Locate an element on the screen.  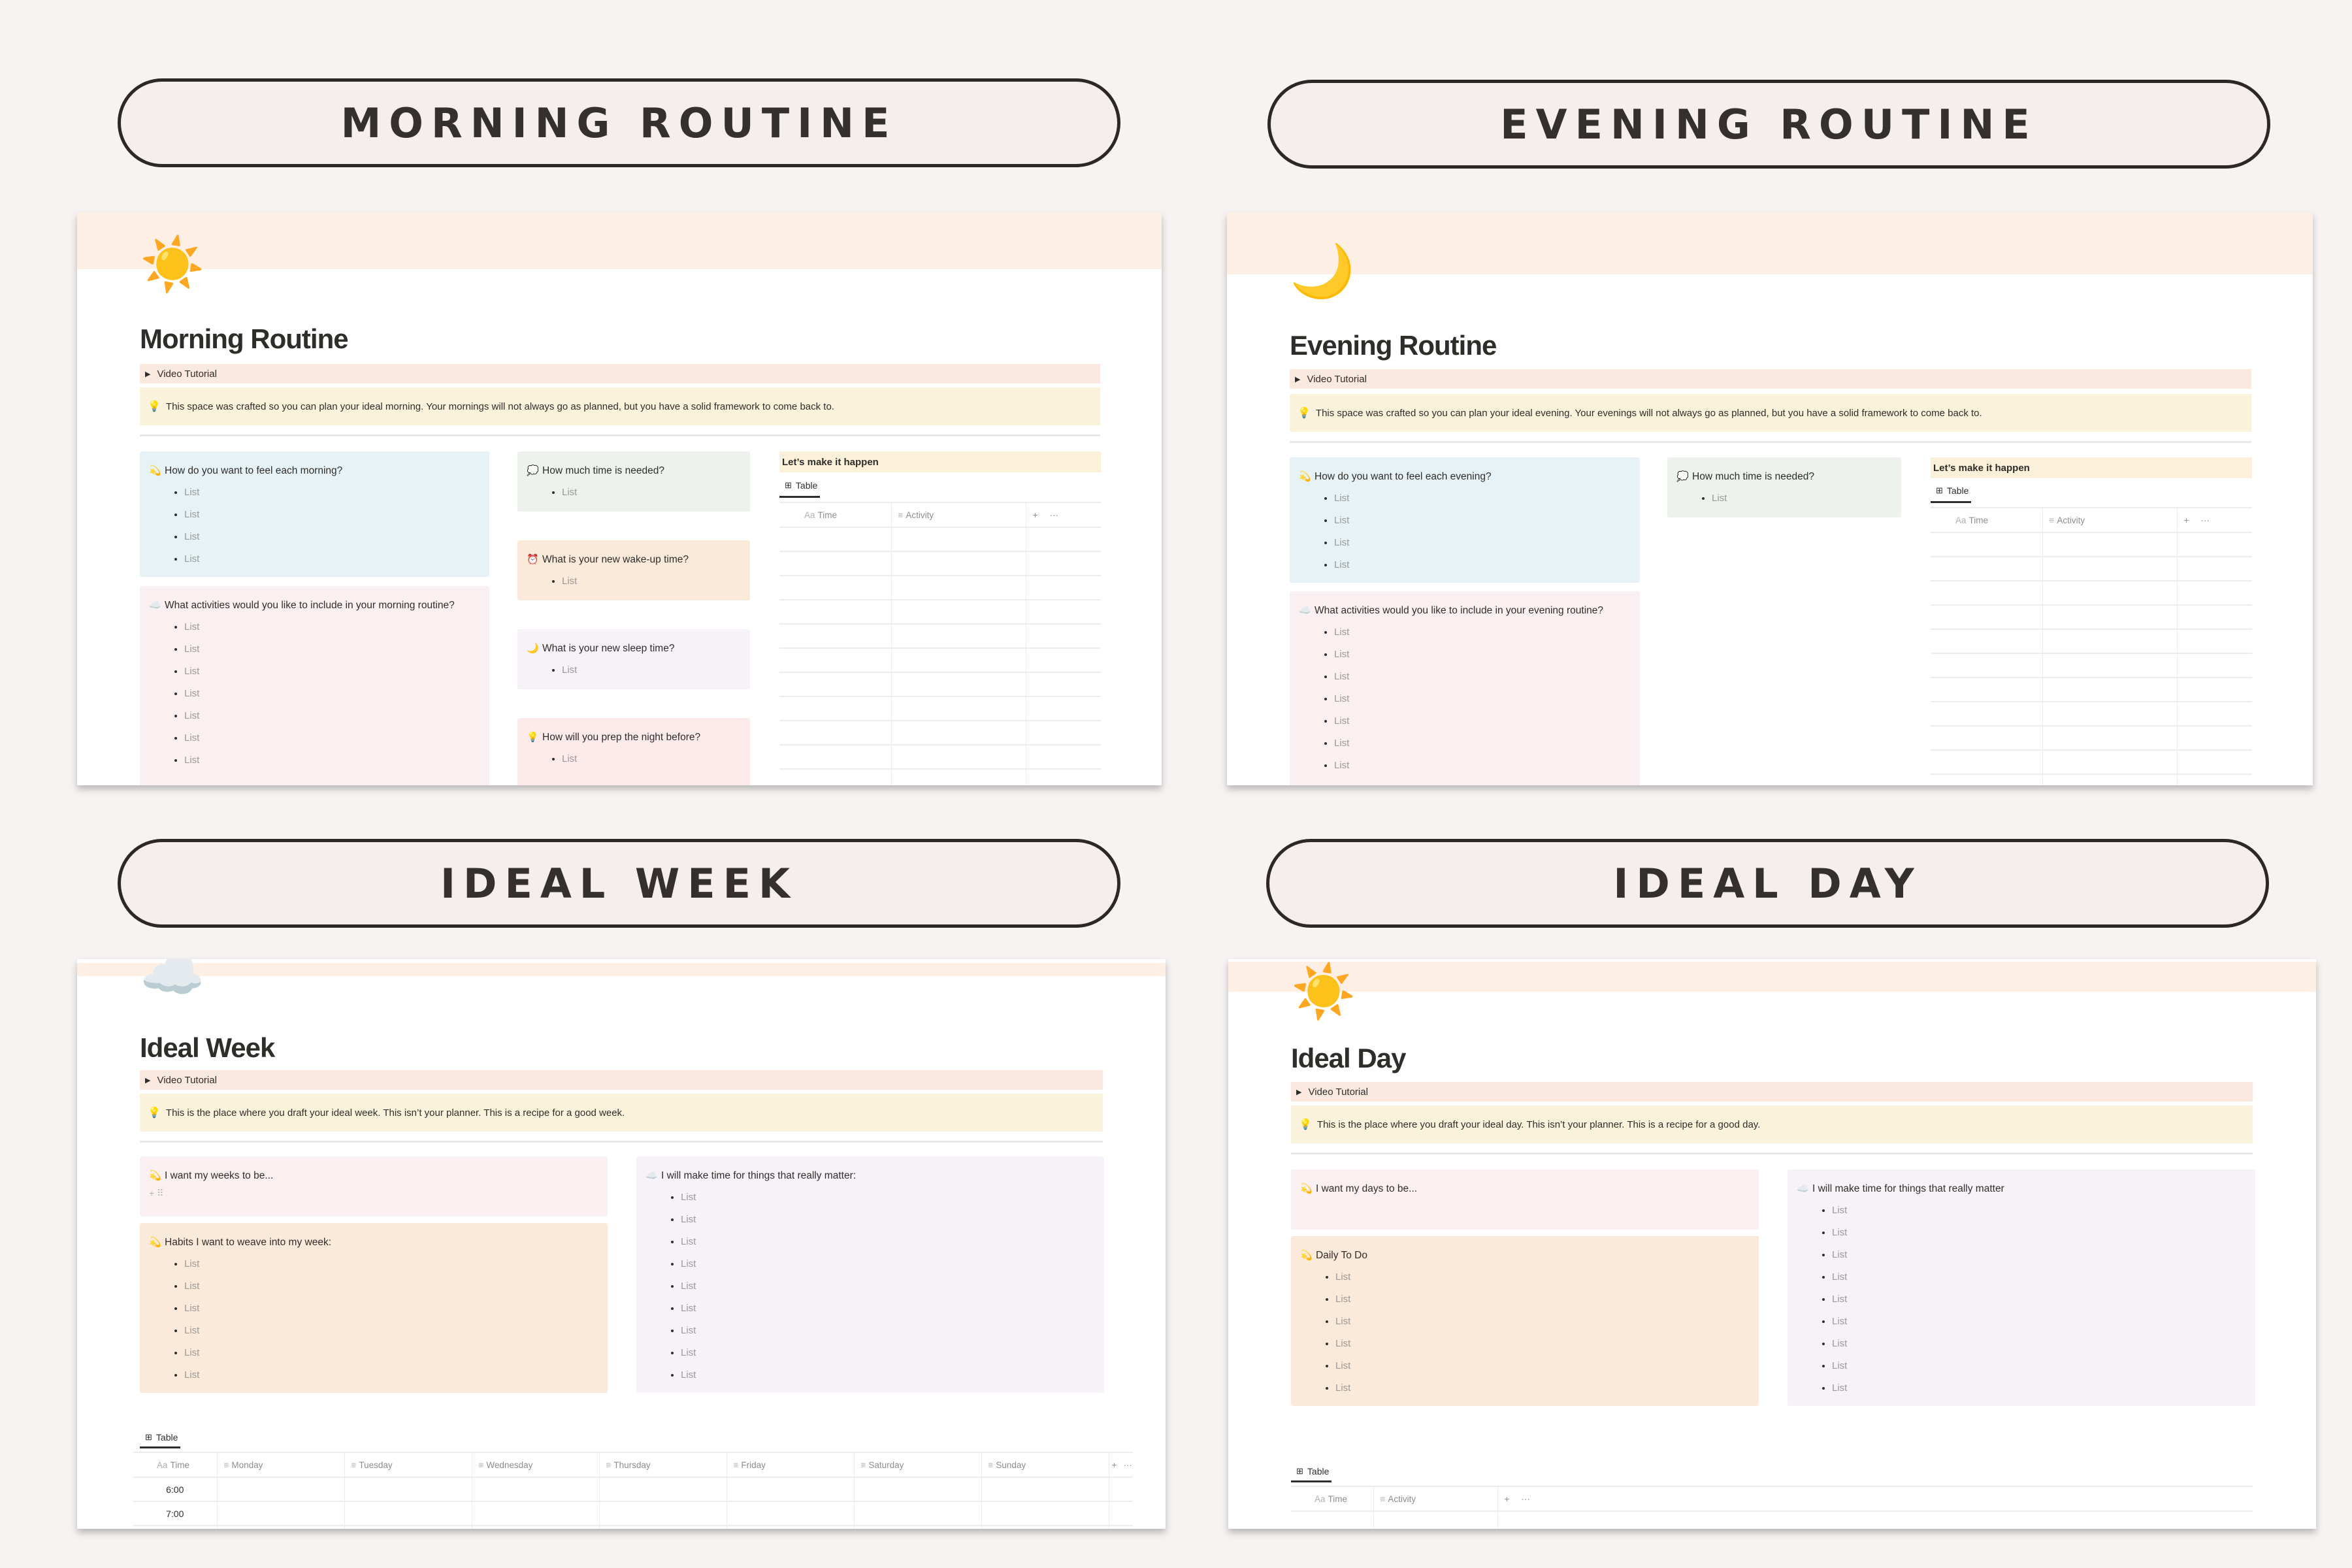
column-header-wednesday: ≡ Wednesday is located at coordinates (536, 1465).